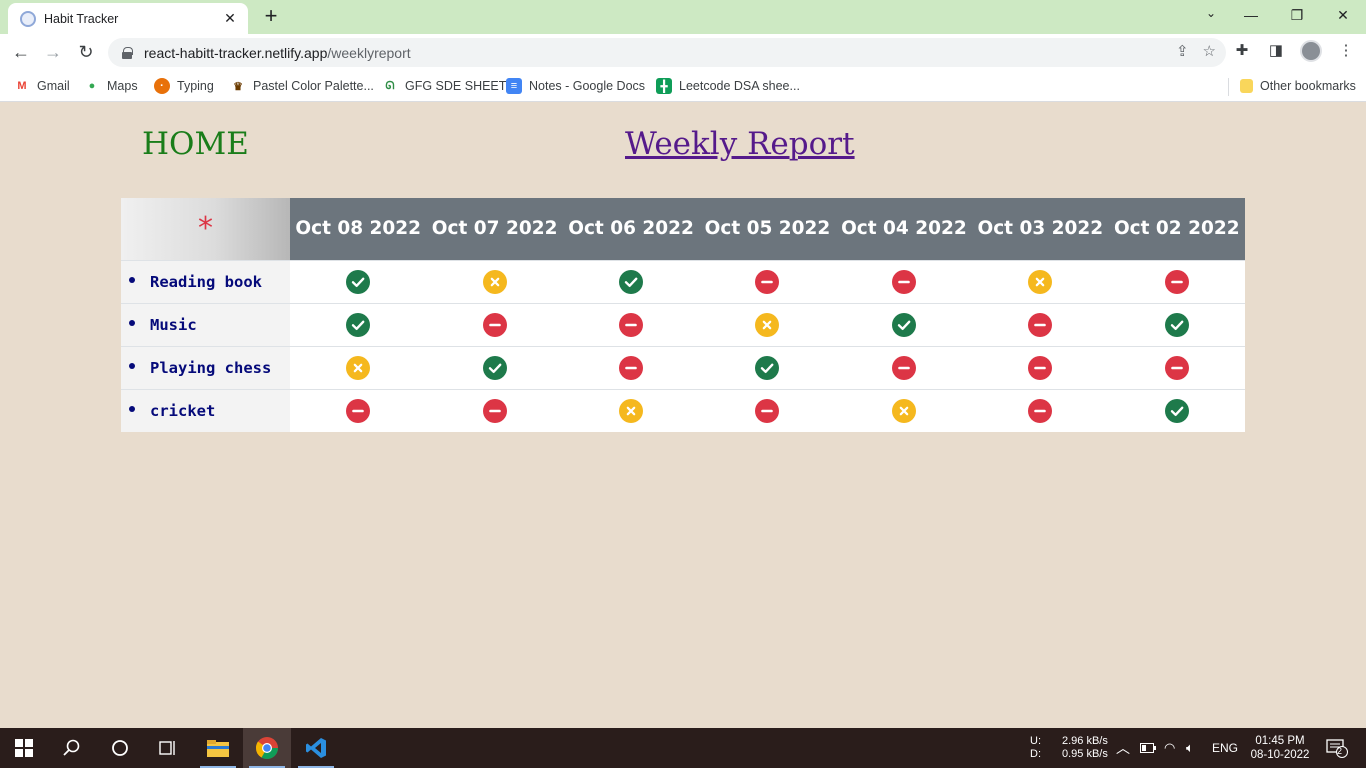  I want to click on habit-name-cell: cricket, so click(205, 410).